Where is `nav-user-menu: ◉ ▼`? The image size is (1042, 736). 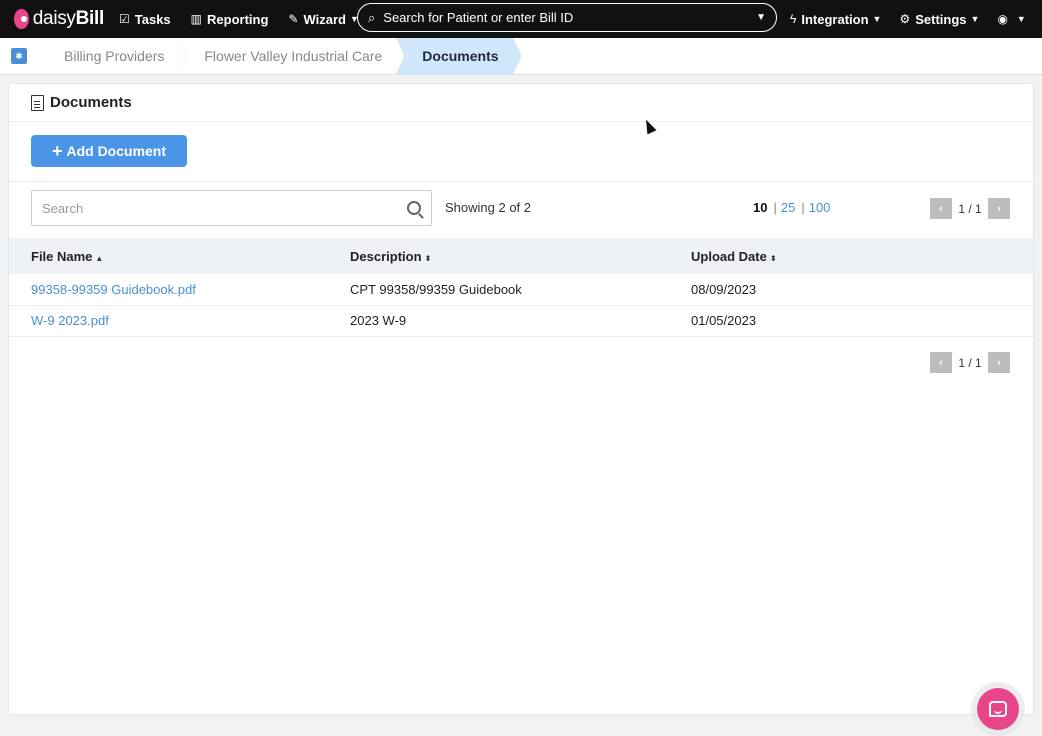
nav-user-menu: ◉ ▼ is located at coordinates (1011, 19).